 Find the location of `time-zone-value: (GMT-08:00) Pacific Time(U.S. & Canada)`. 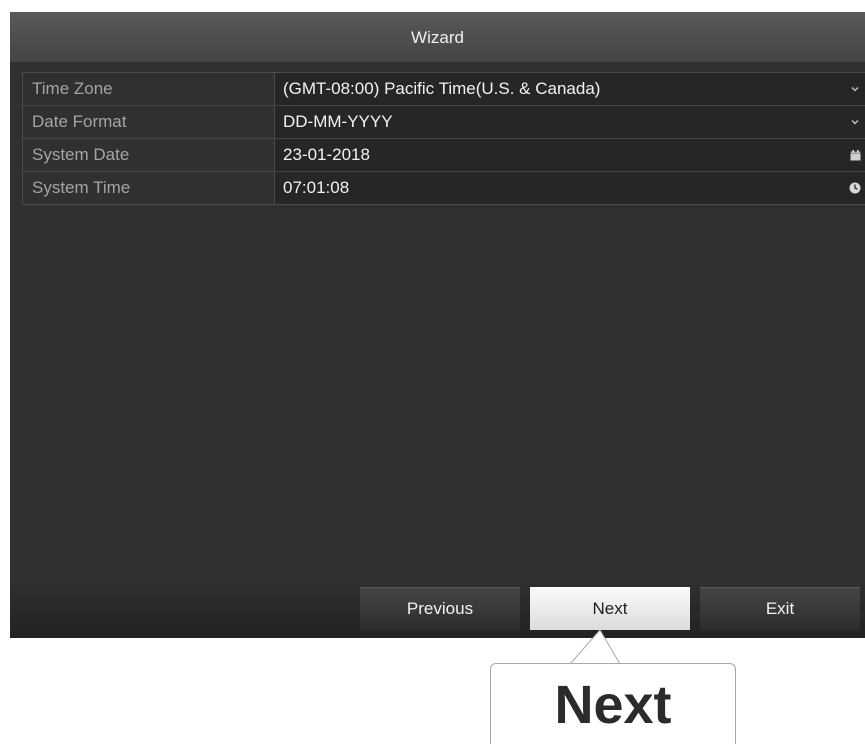

time-zone-value: (GMT-08:00) Pacific Time(U.S. & Canada) is located at coordinates (442, 88).